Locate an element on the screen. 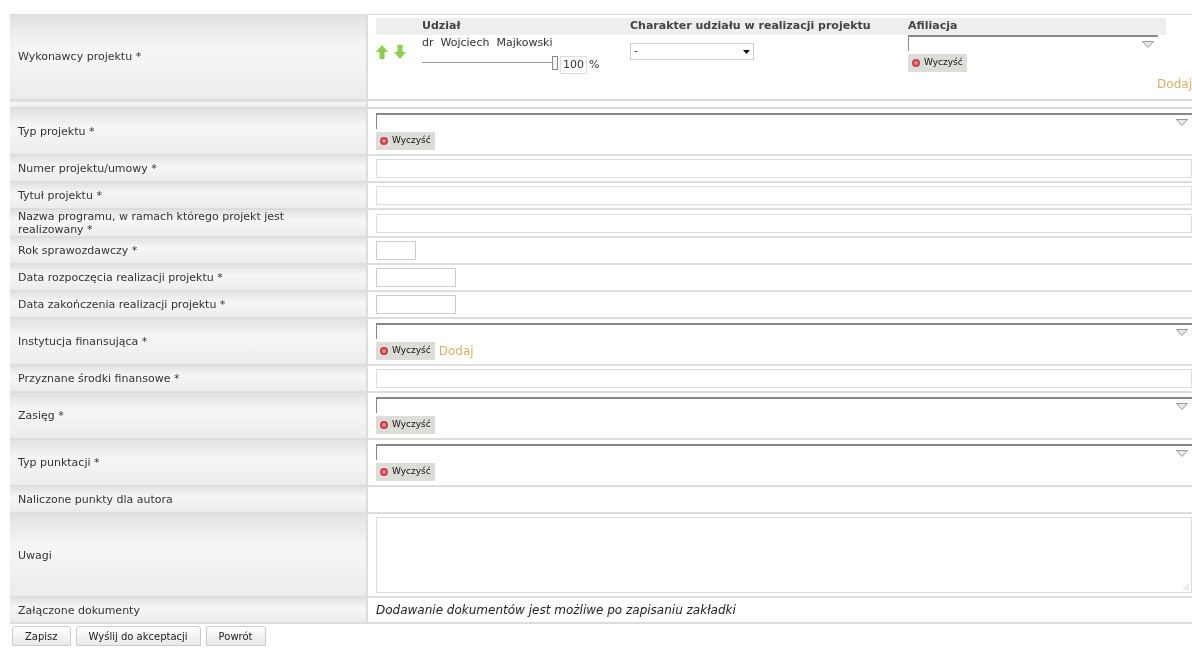  role-select: - is located at coordinates (692, 51).